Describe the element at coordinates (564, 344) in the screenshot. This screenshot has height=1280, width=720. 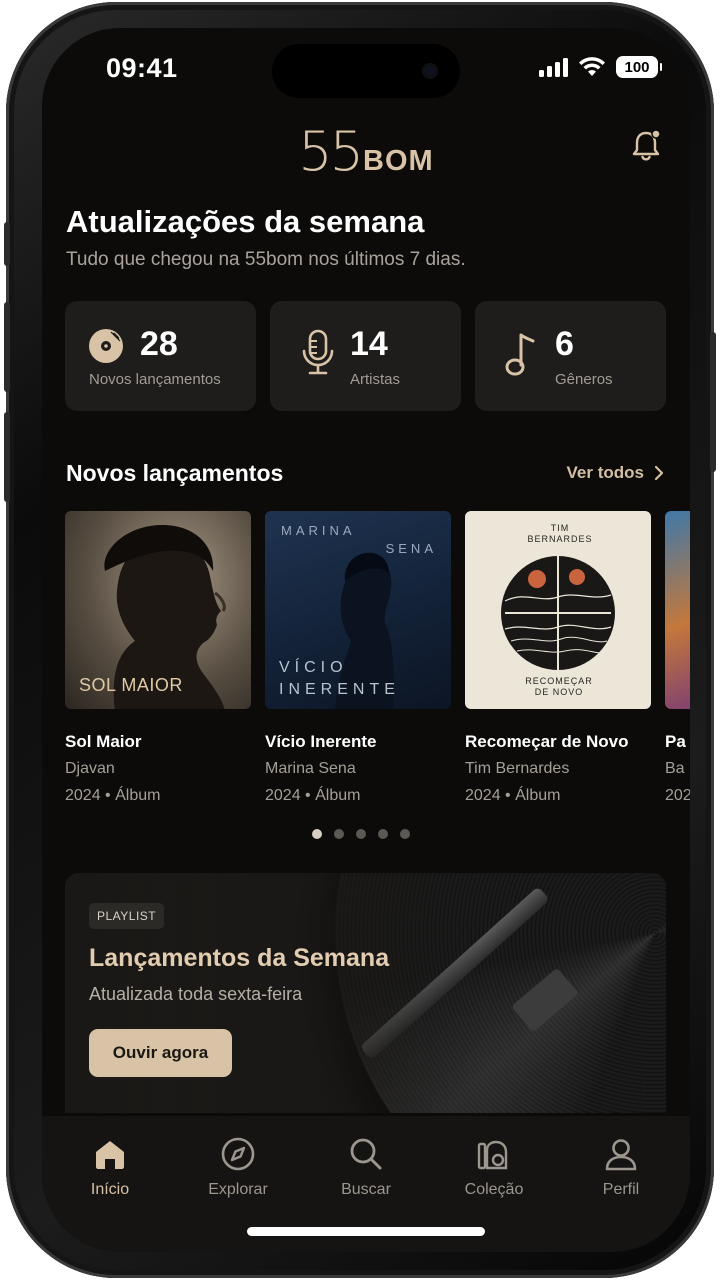
I see `stat-value: 6` at that location.